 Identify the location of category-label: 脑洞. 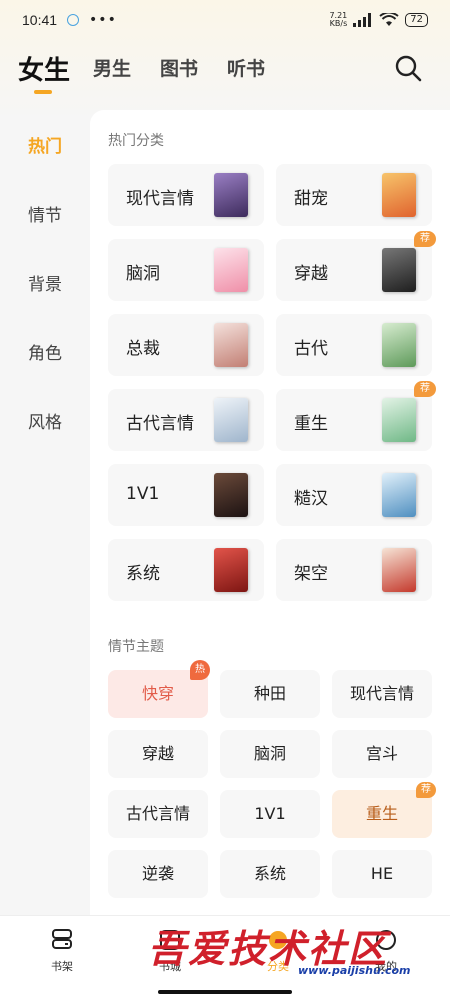
(143, 274).